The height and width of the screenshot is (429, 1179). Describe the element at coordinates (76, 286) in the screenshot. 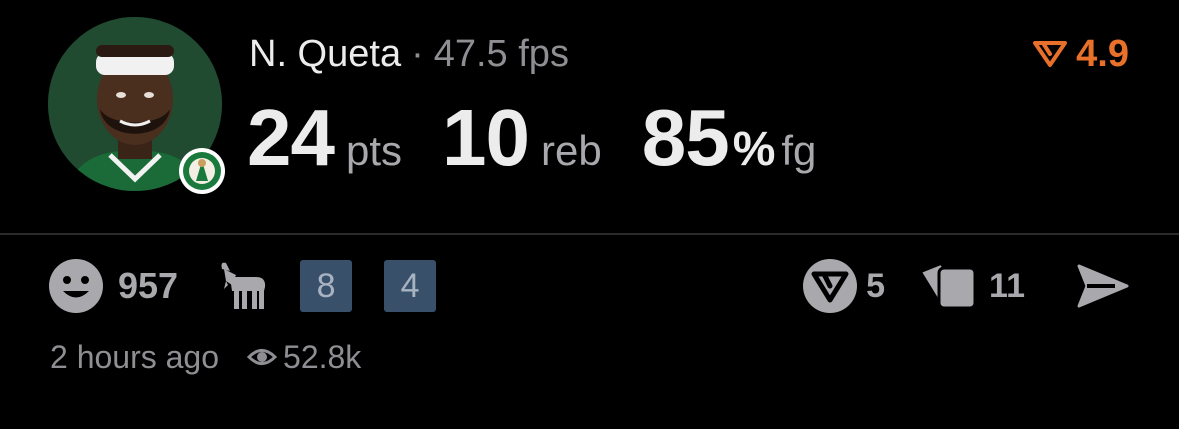

I see `smiley-icon` at that location.